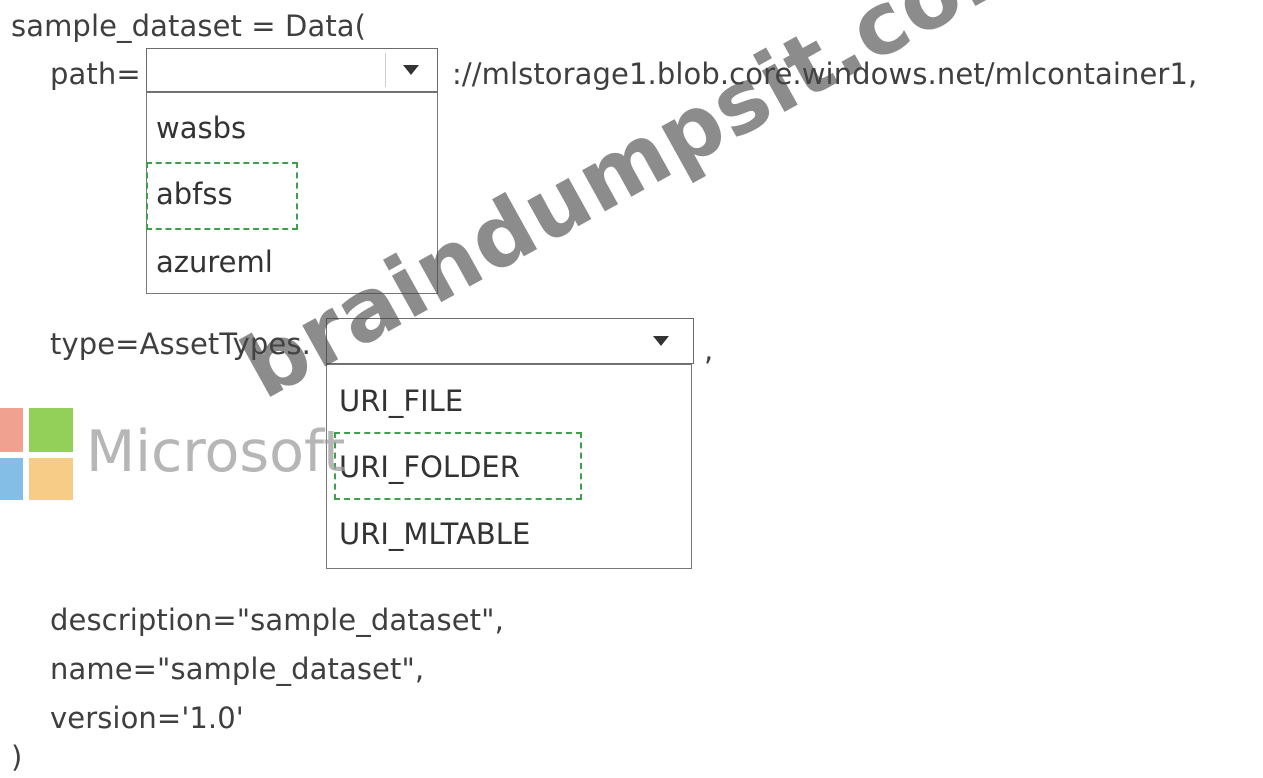 This screenshot has height=778, width=1263. What do you see at coordinates (11, 479) in the screenshot?
I see `logo-square-blue` at bounding box center [11, 479].